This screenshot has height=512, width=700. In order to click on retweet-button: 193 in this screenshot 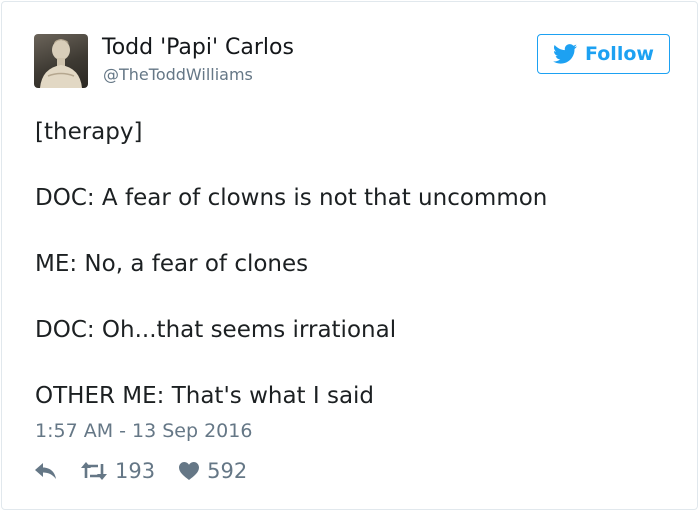, I will do `click(118, 471)`.